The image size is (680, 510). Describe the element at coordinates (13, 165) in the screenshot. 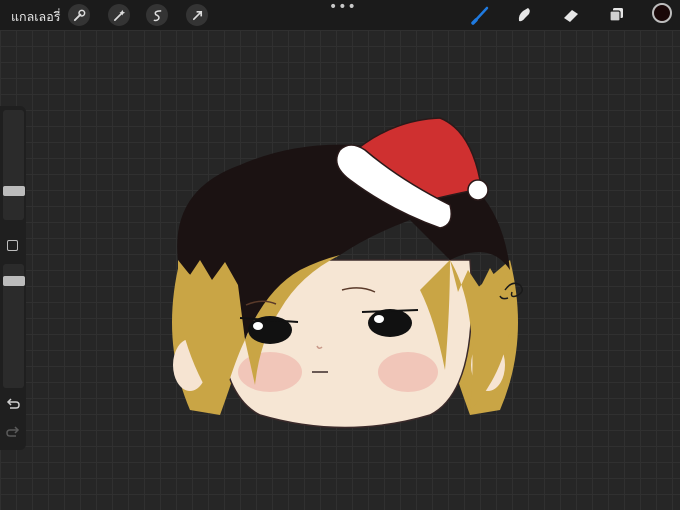

I see `brush-size-slider` at that location.